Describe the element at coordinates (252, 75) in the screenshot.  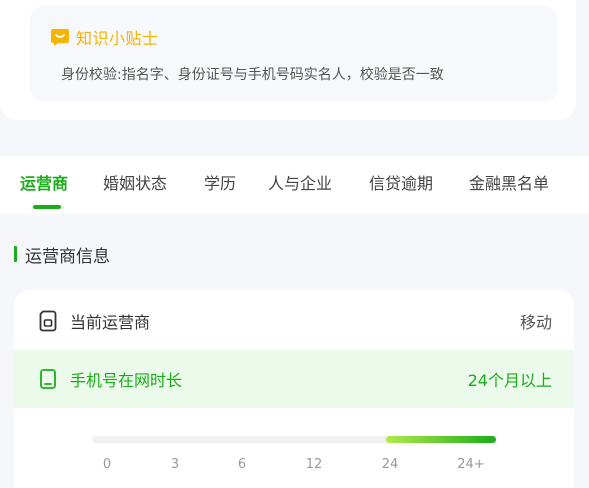
I see `tip-text: 身份校验:指名字、身份证号与手机号码实名人，校验是否一致` at that location.